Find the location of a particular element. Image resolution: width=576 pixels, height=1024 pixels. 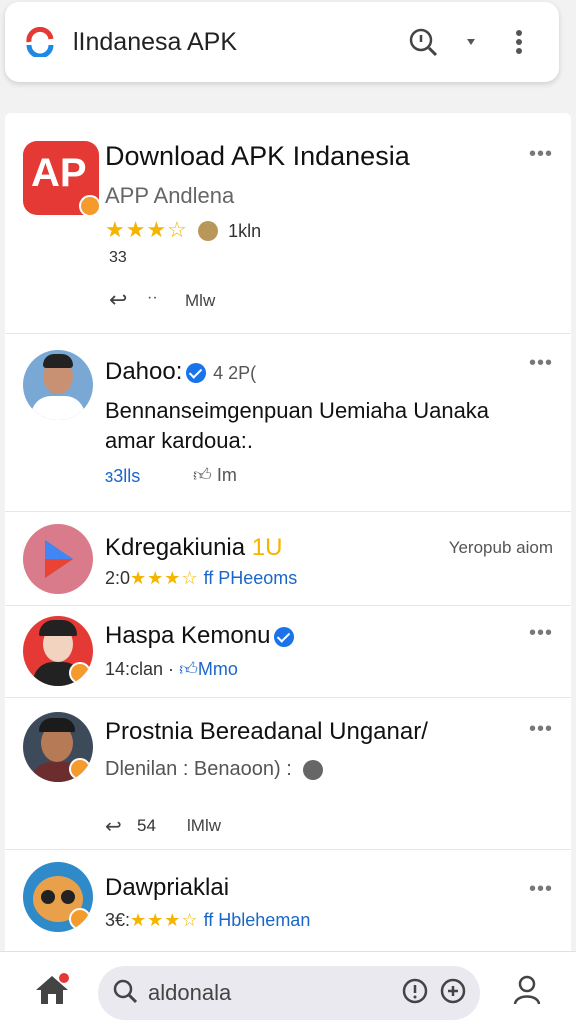

post-meta: 14:clan · 👍︎Mmo is located at coordinates (171, 669).